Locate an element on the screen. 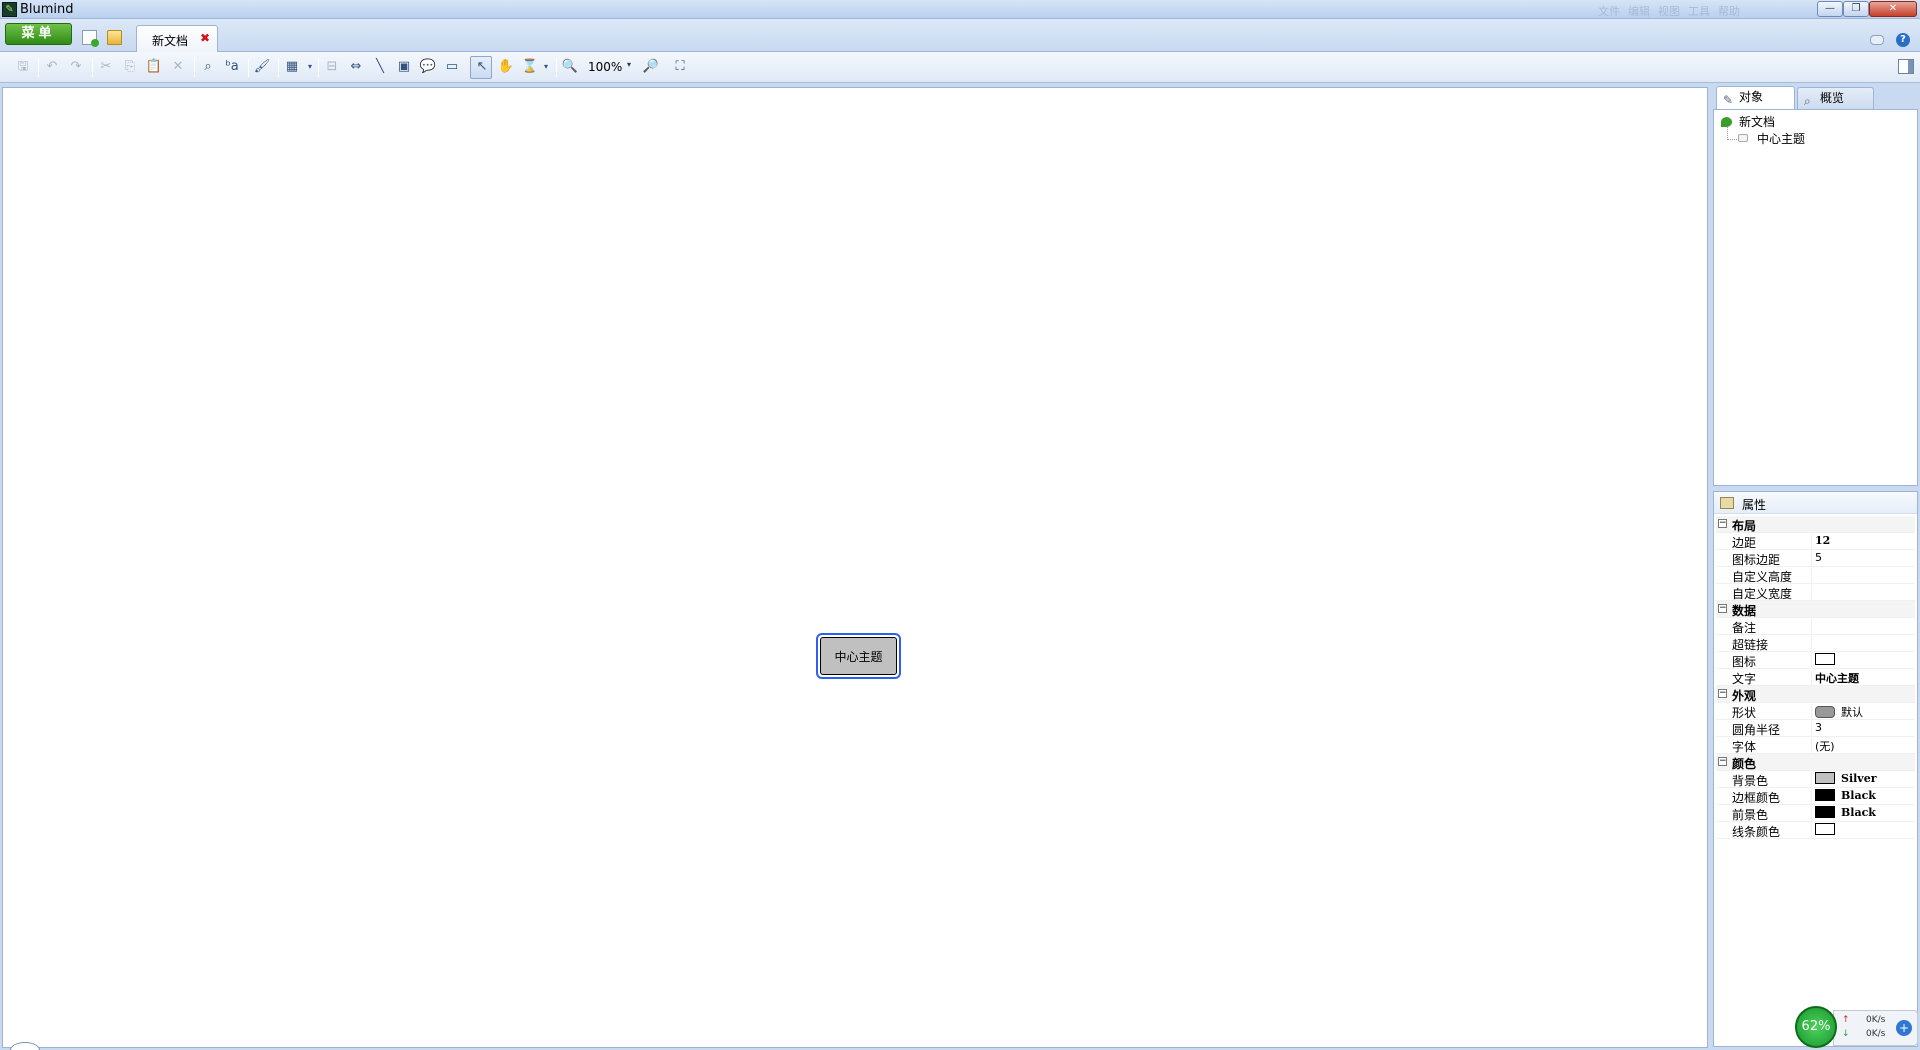 This screenshot has height=1050, width=1920. cpu-usage-gauge: 62% is located at coordinates (1816, 1027).